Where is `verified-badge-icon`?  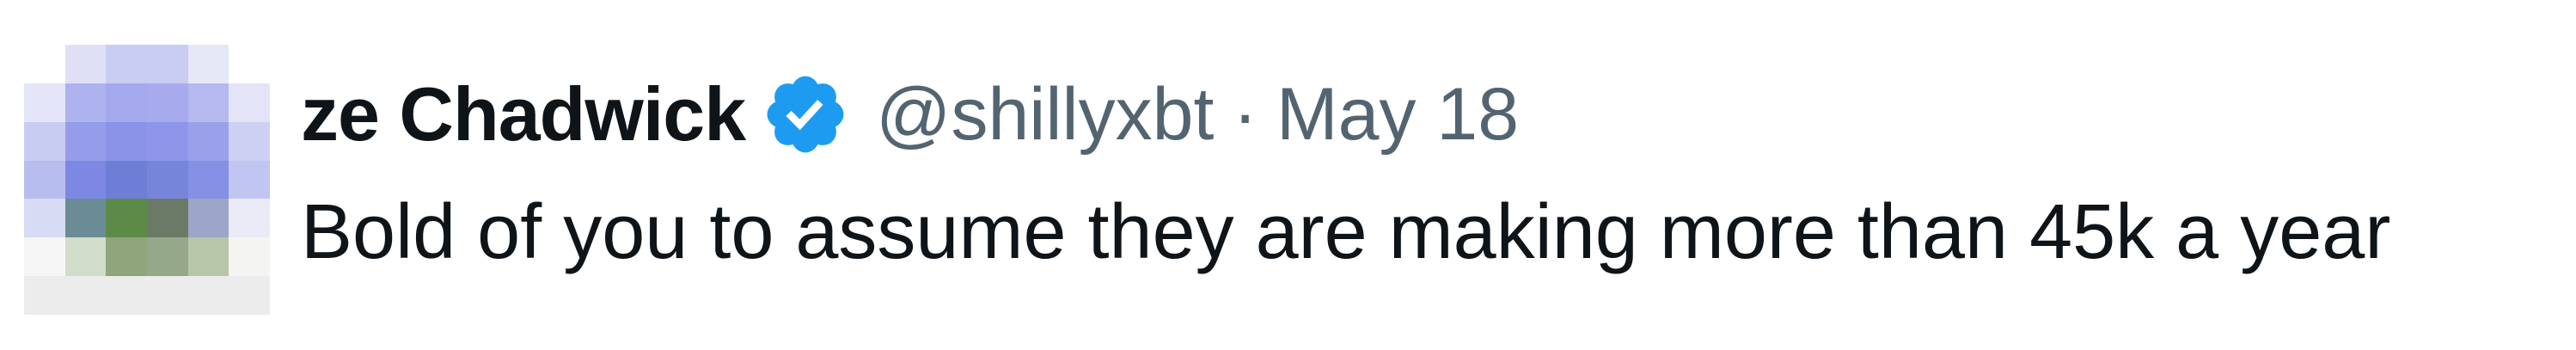
verified-badge-icon is located at coordinates (805, 114).